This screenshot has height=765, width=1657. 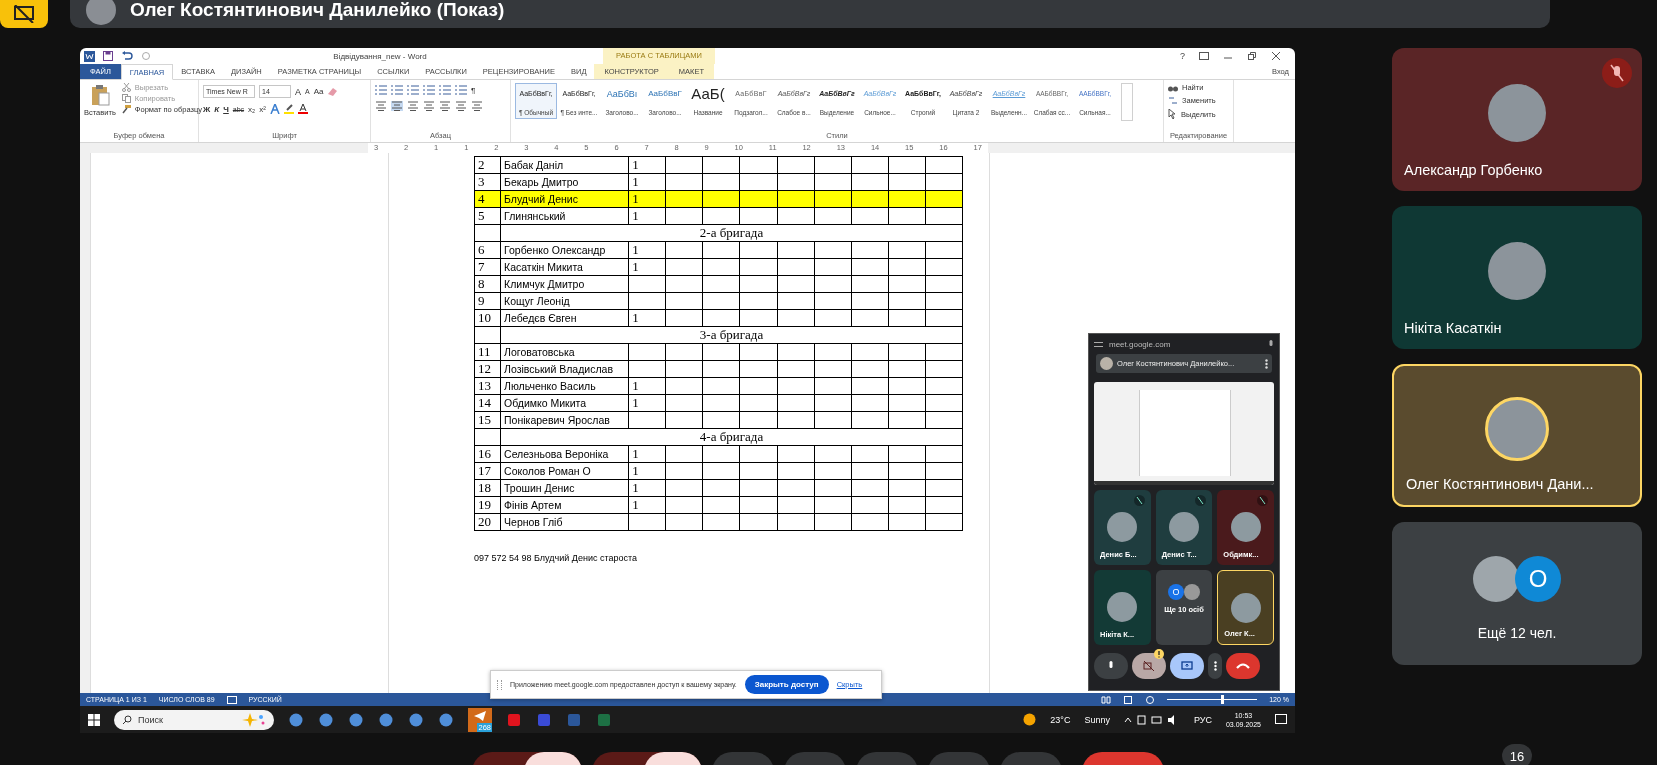 I want to click on close-icon, so click(x=1276, y=56).